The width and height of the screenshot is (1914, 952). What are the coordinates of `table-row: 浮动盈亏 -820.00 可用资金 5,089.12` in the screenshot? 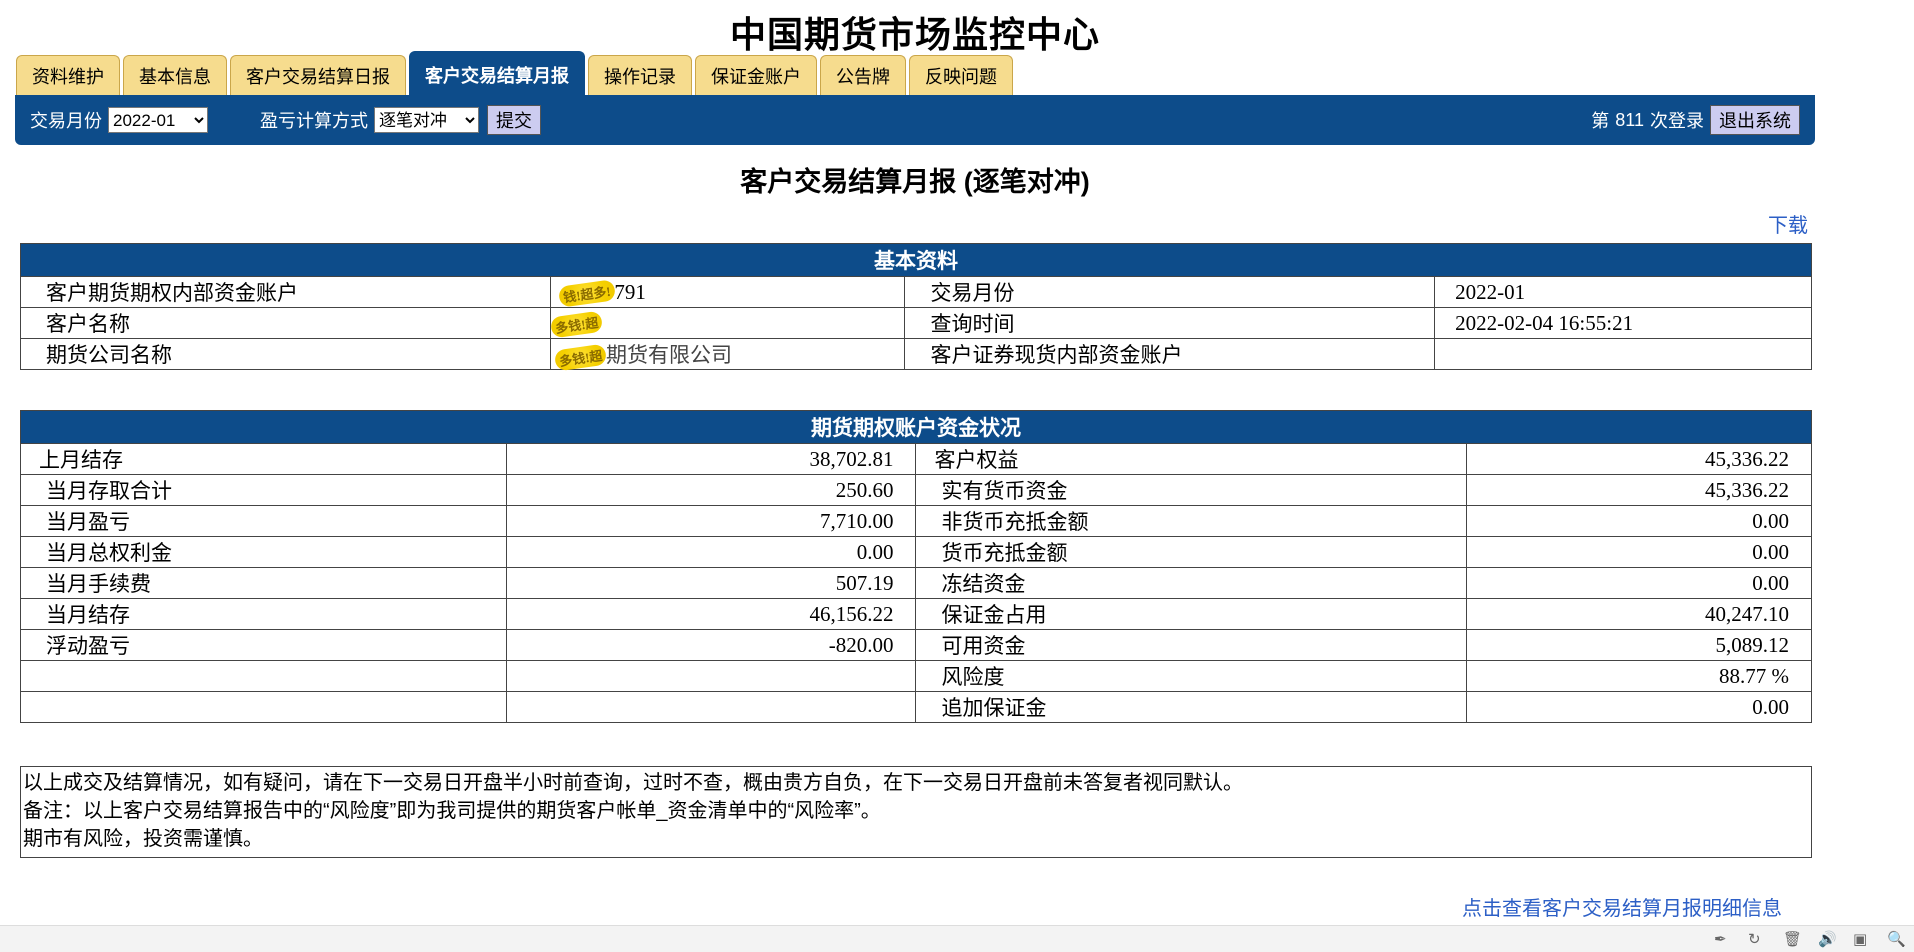 It's located at (916, 645).